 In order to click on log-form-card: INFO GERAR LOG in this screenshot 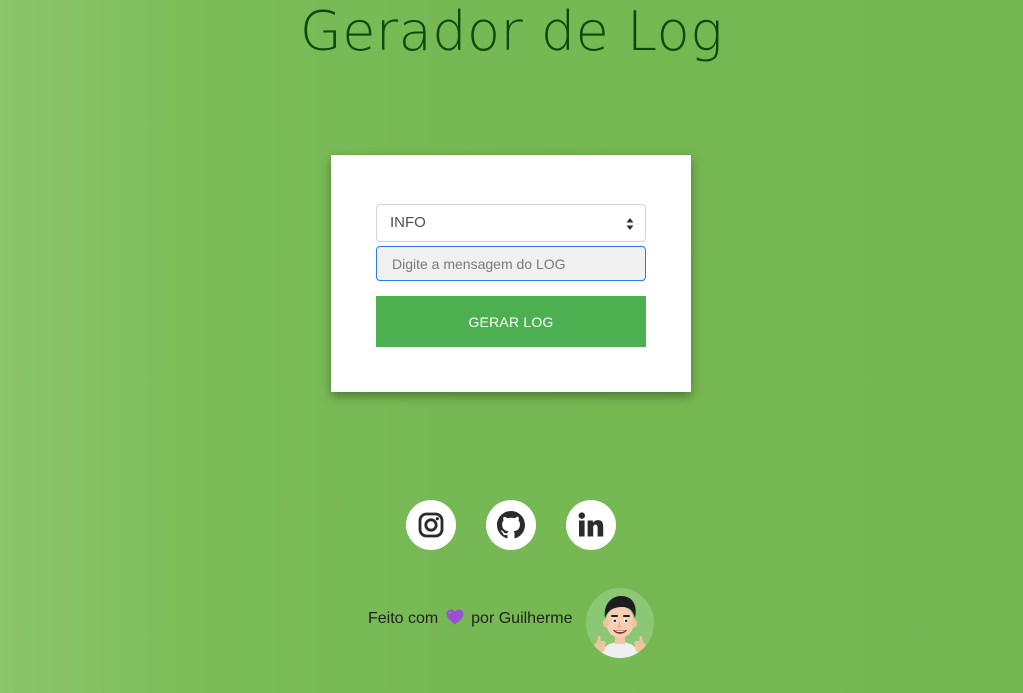, I will do `click(511, 273)`.